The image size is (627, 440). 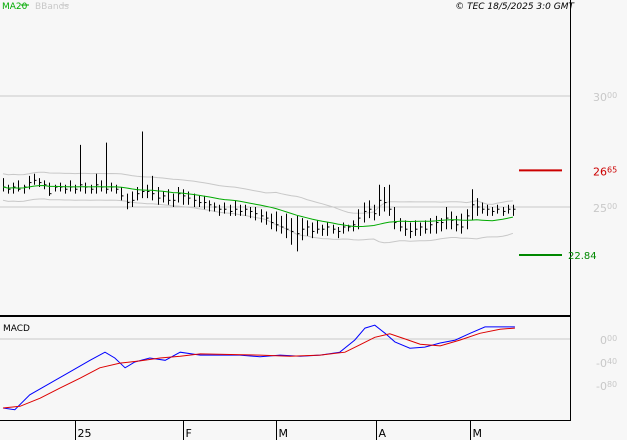 What do you see at coordinates (85, 433) in the screenshot?
I see `x-tick-label: 25` at bounding box center [85, 433].